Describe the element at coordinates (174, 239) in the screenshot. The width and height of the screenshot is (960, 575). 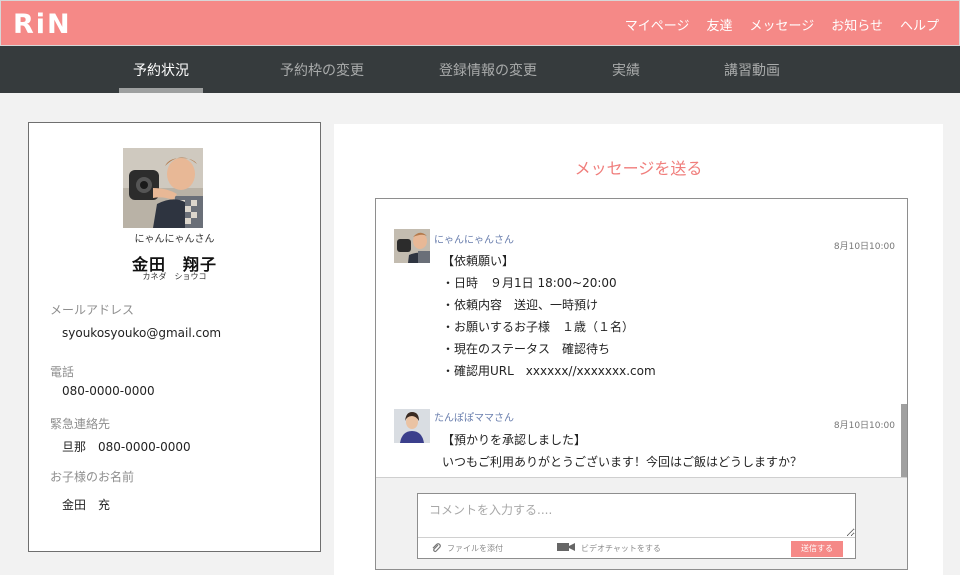
I see `profile-nickname: にゃんにゃんさん` at that location.